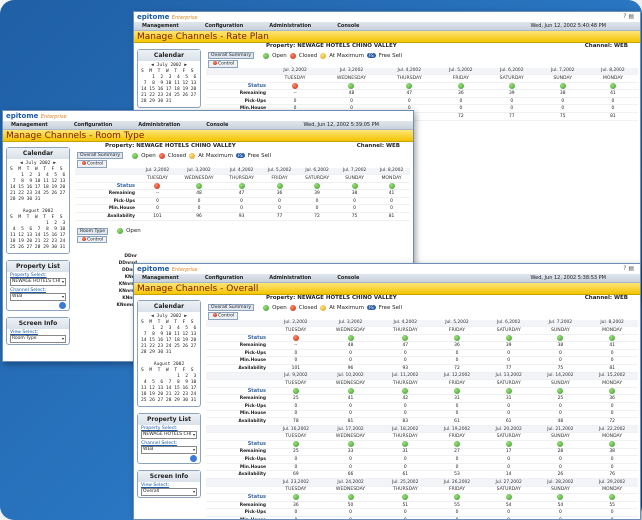 Image resolution: width=642 pixels, height=520 pixels. Describe the element at coordinates (160, 26) in the screenshot. I see `menu-management: Management` at that location.